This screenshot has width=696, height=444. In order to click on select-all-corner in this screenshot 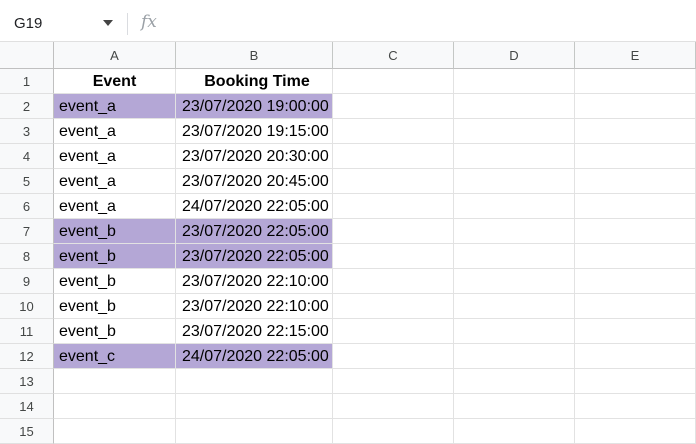, I will do `click(27, 55)`.